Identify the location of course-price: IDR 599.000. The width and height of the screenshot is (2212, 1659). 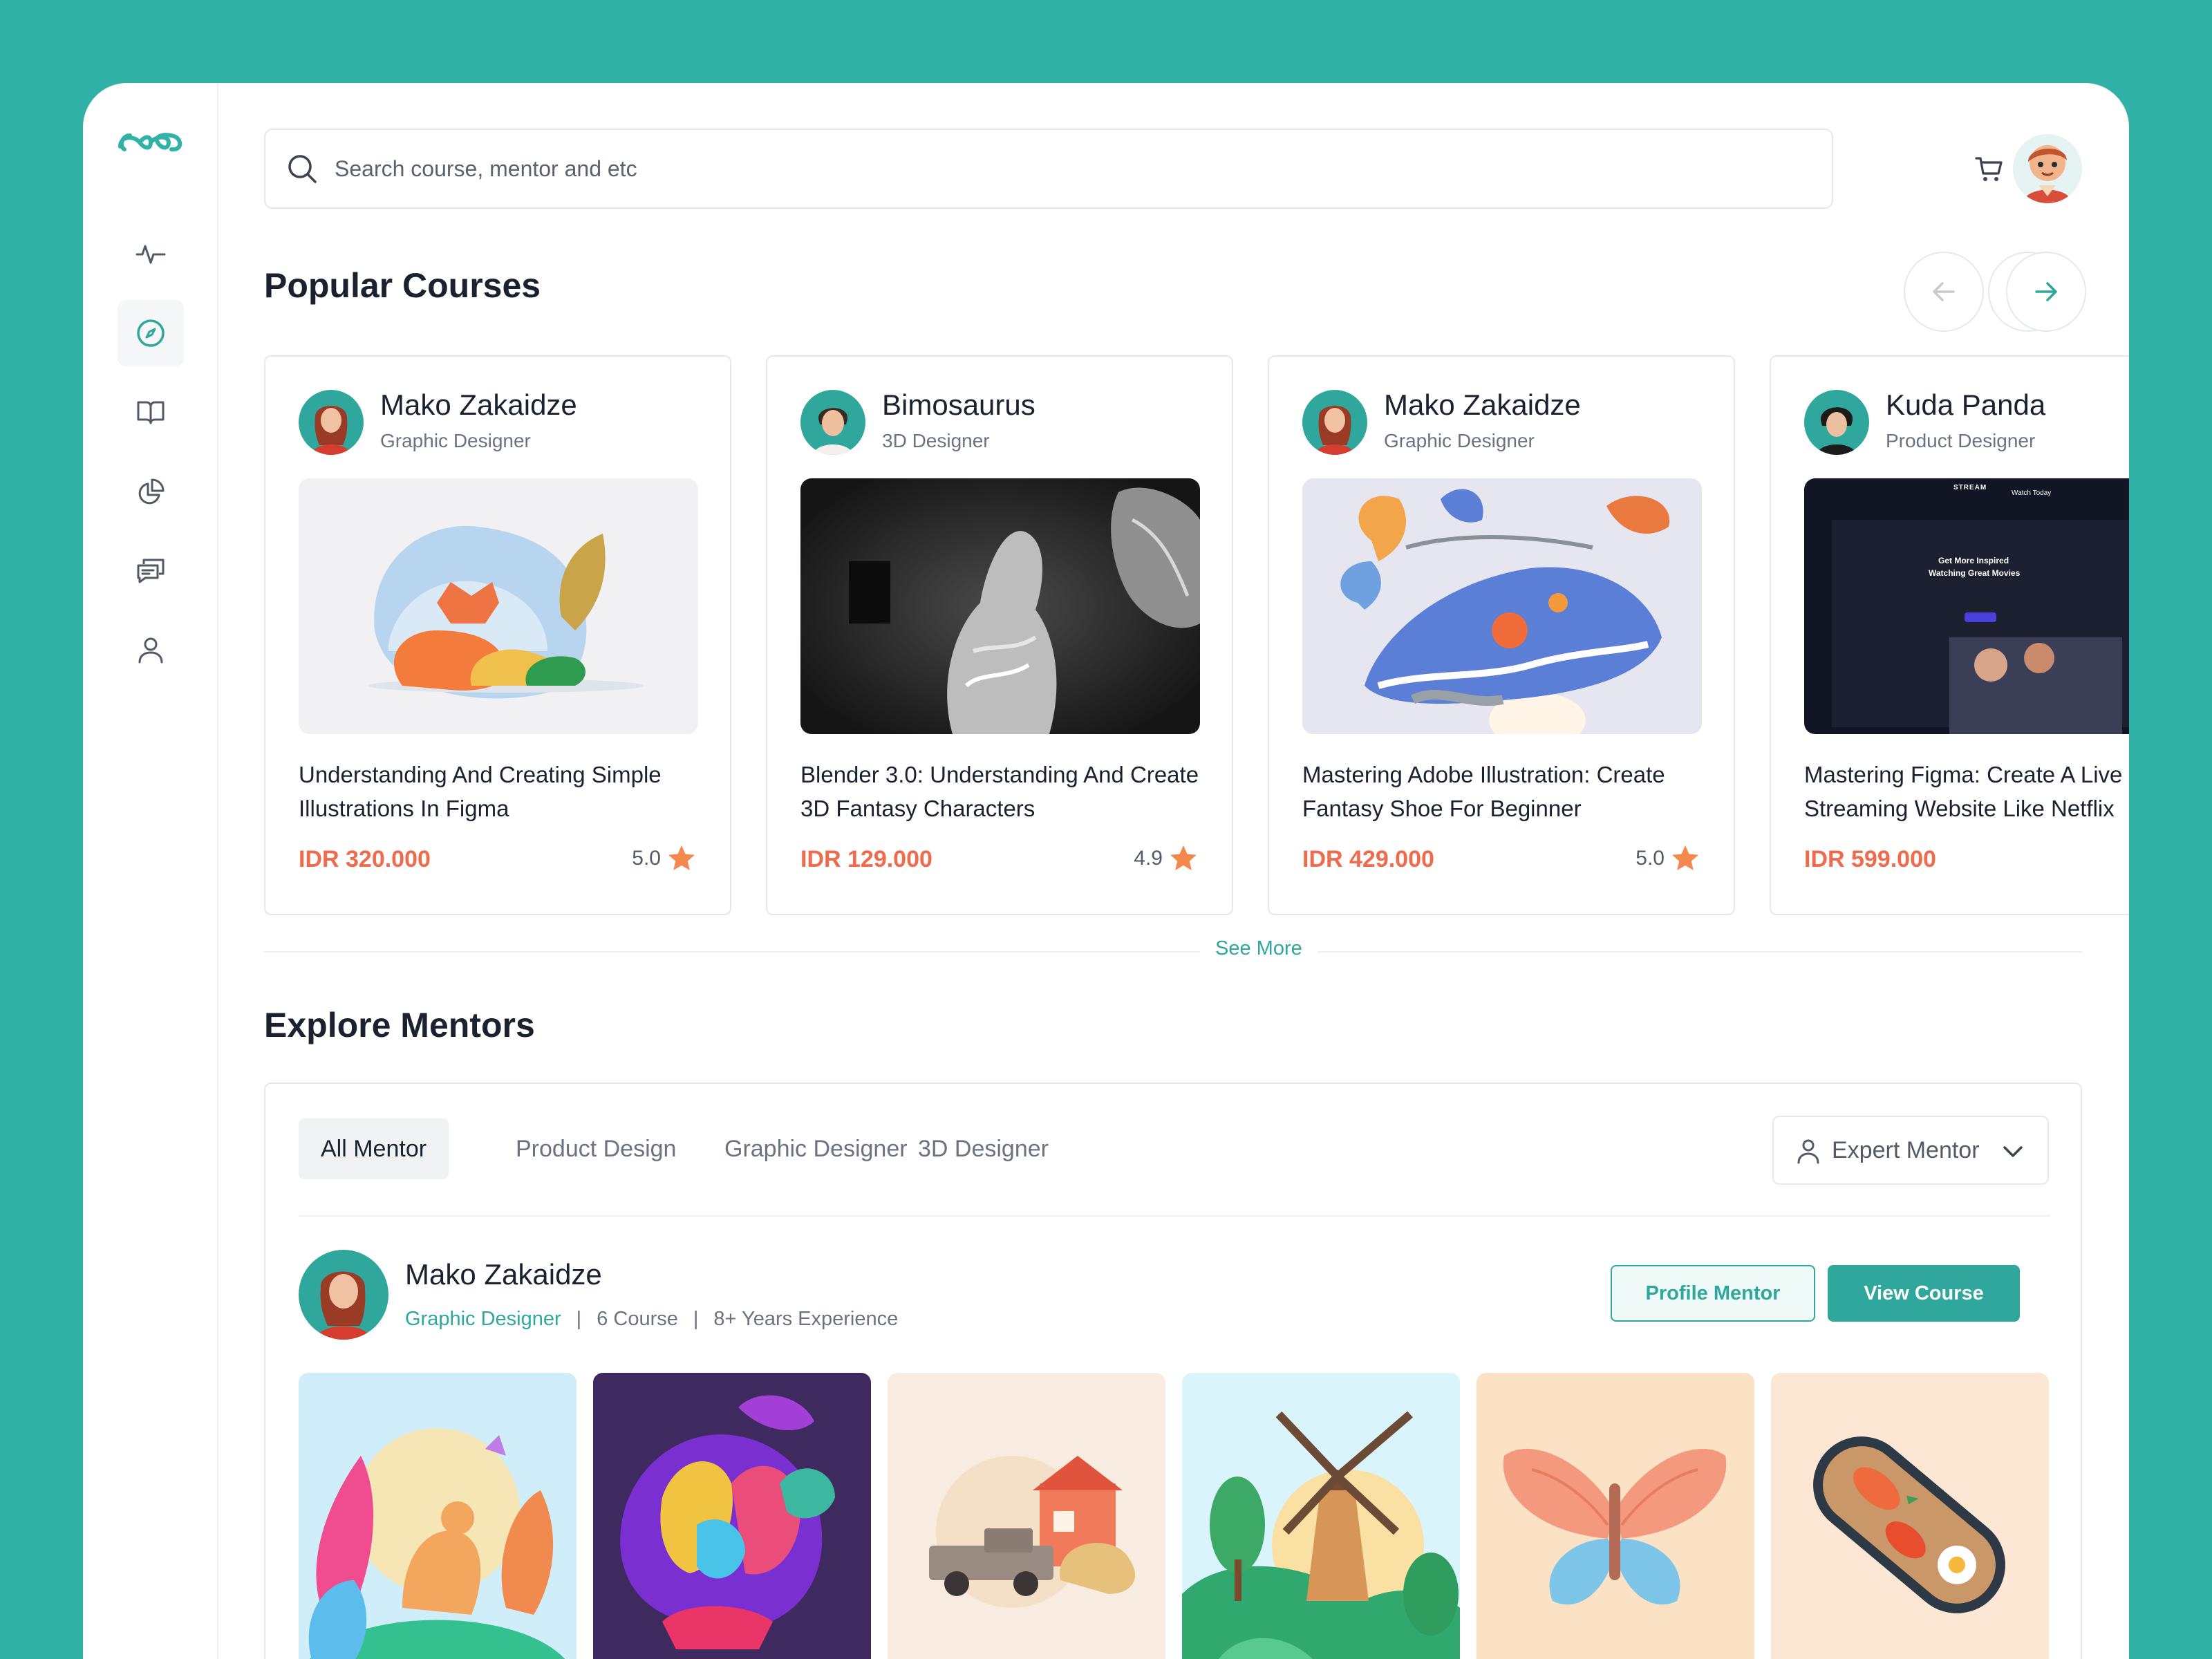
(1870, 859).